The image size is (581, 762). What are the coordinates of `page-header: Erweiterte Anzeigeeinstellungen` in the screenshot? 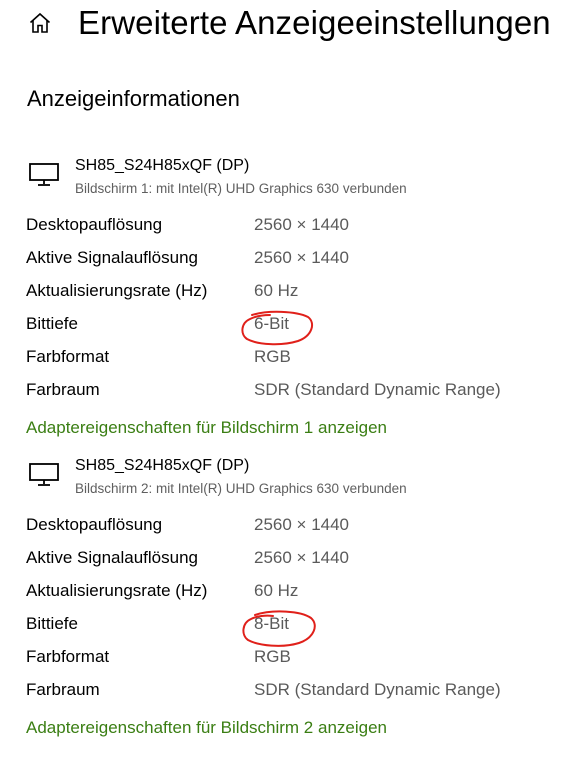 It's located at (289, 23).